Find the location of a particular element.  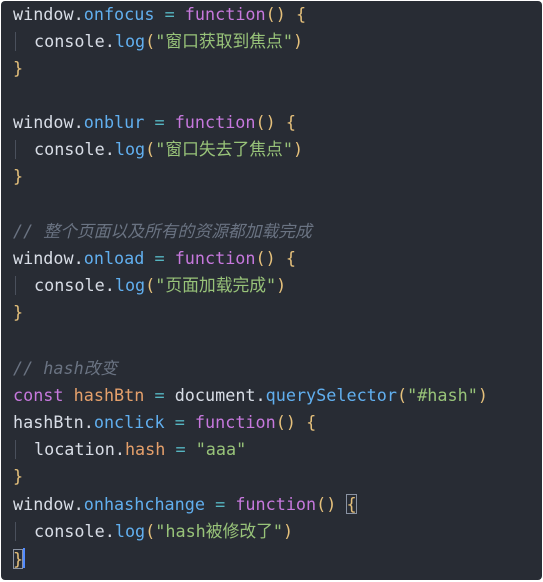

code-line: window.onload = function() { is located at coordinates (154, 258).